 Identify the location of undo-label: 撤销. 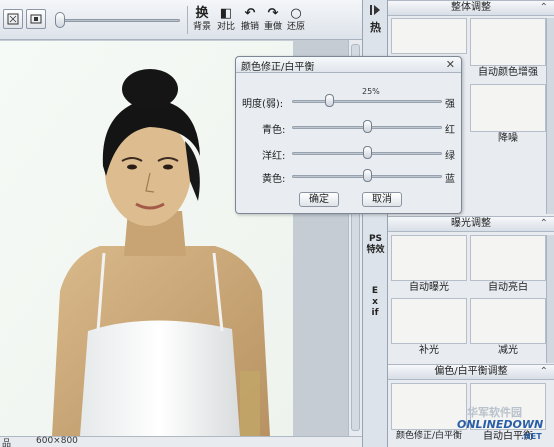
(249, 27).